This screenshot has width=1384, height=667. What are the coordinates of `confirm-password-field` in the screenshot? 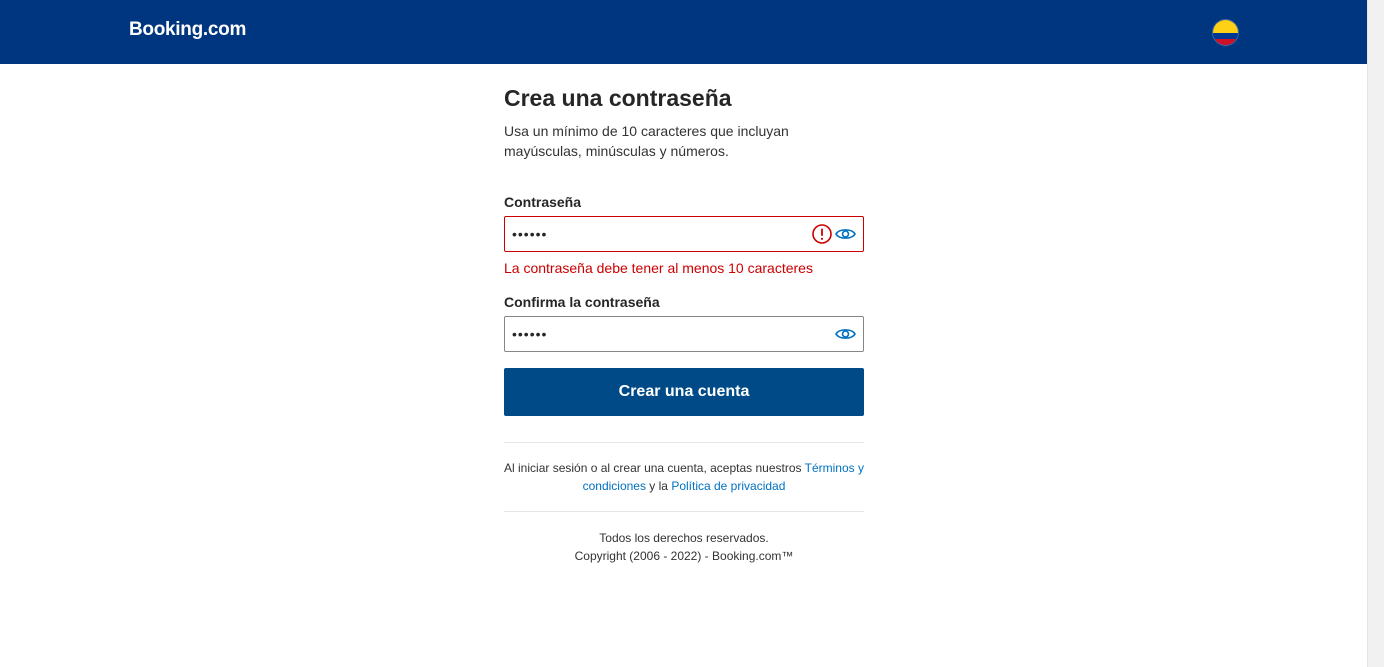 It's located at (684, 334).